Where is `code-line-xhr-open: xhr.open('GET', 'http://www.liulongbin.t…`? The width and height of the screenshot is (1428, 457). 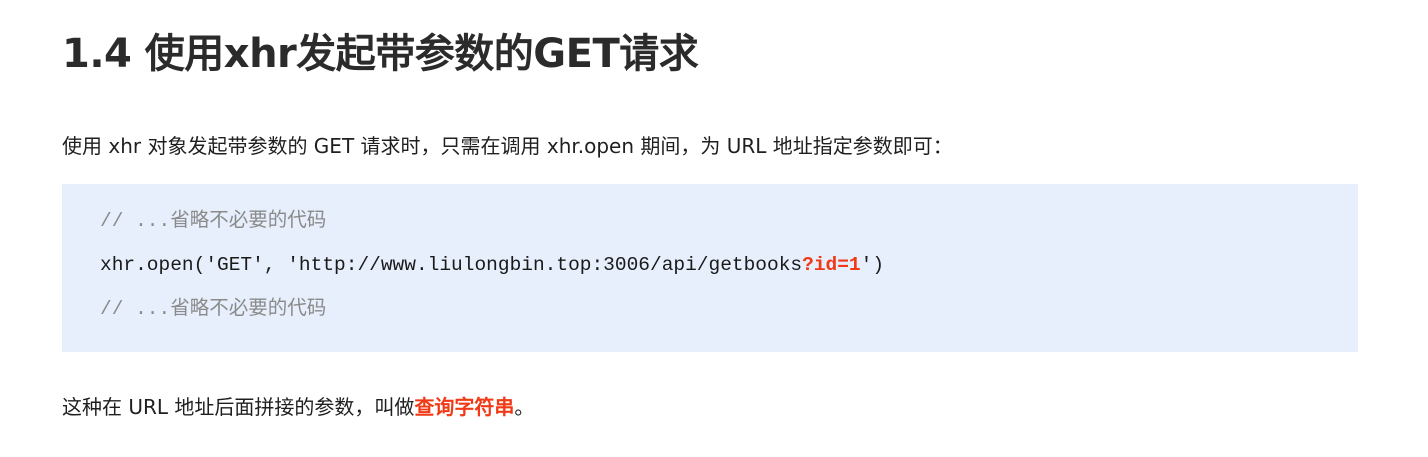 code-line-xhr-open: xhr.open('GET', 'http://www.liulongbin.t… is located at coordinates (492, 265).